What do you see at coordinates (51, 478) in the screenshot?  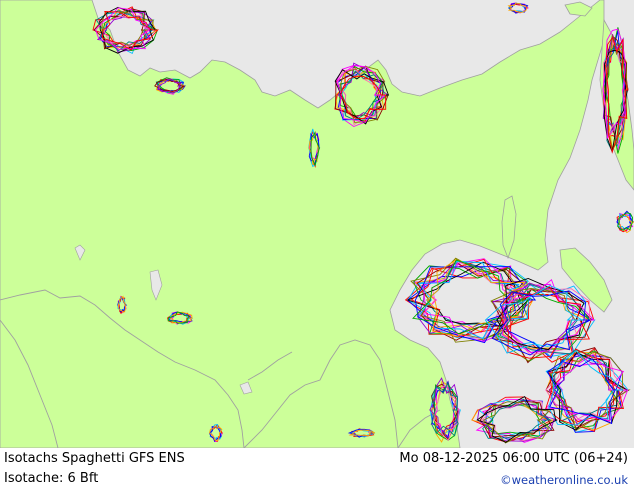 I see `isotach-level: Isotache: 6 Bft` at bounding box center [51, 478].